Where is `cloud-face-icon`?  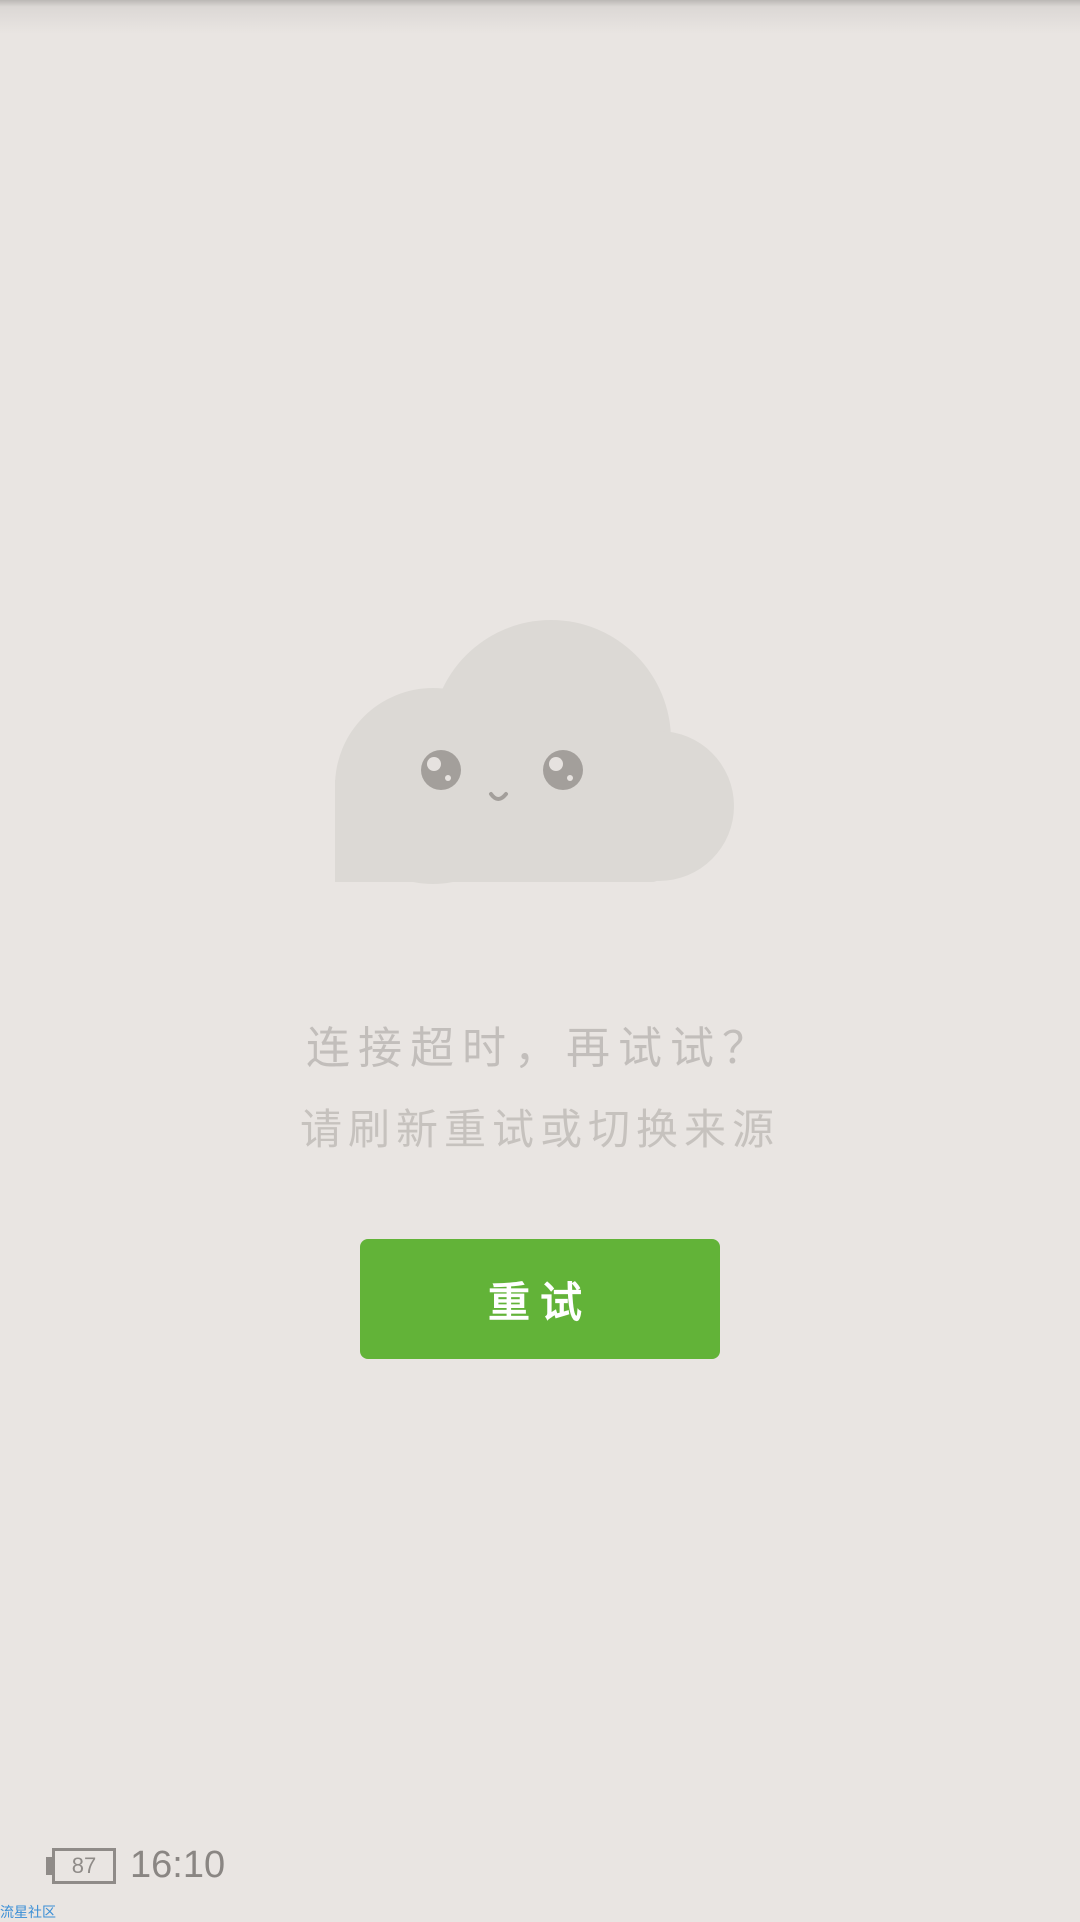
cloud-face-icon is located at coordinates (534, 752).